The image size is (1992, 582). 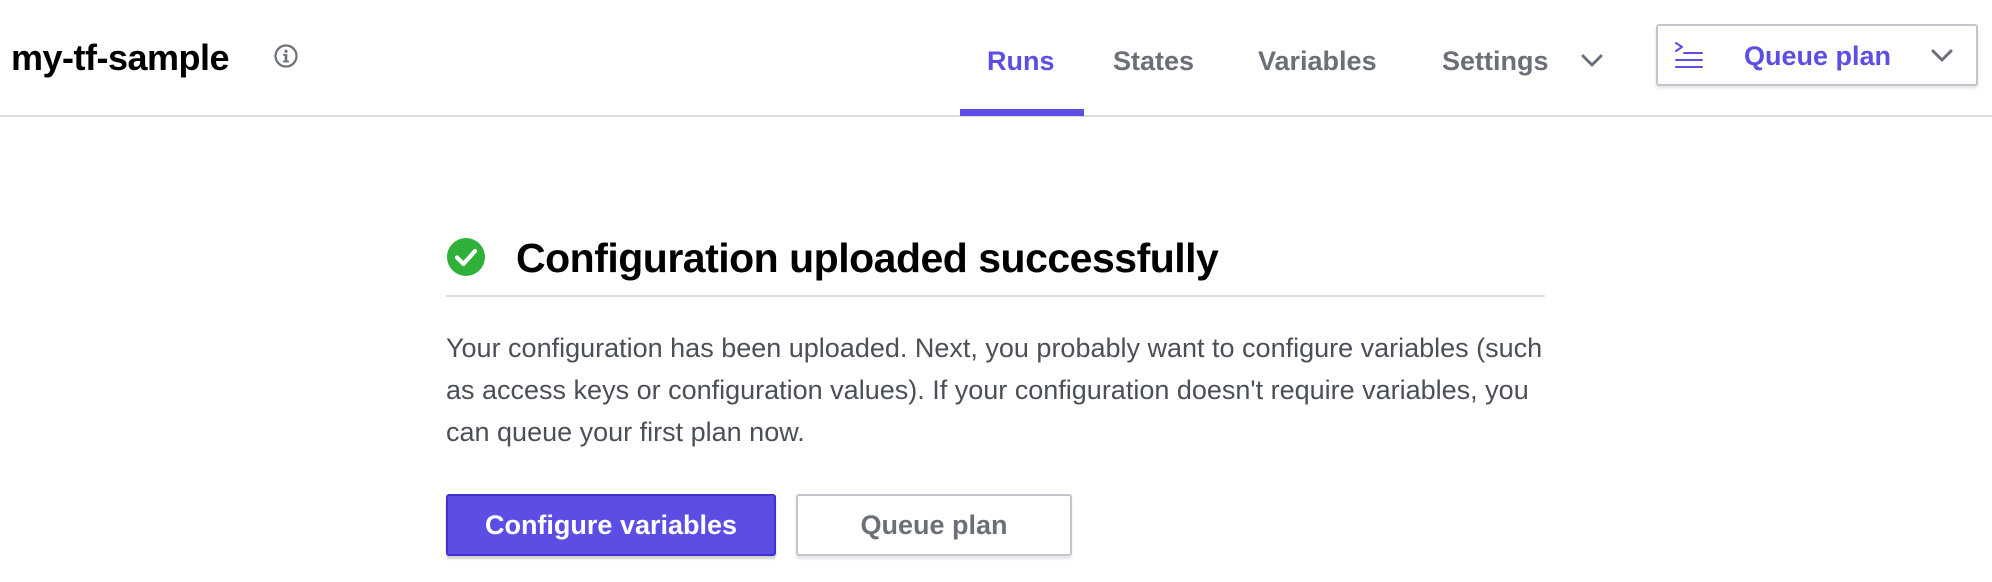 I want to click on queue-plan-dropdown-label: Queue plan, so click(x=1818, y=56).